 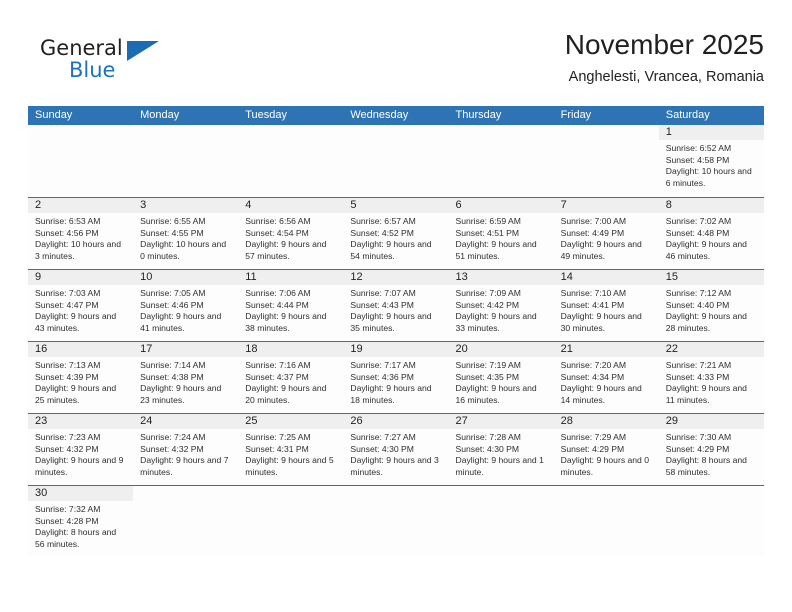 I want to click on day-number-band: 30, so click(x=81, y=493).